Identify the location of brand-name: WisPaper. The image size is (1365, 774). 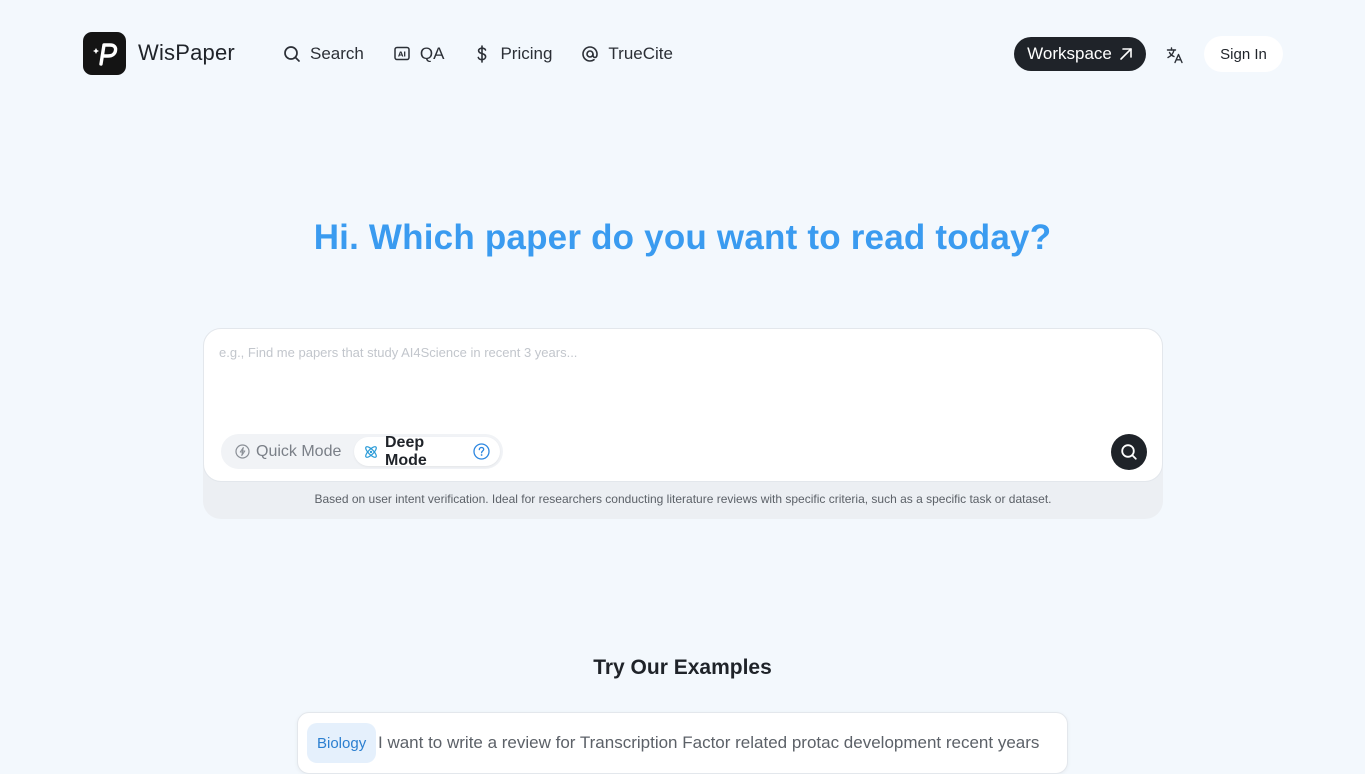
(186, 53).